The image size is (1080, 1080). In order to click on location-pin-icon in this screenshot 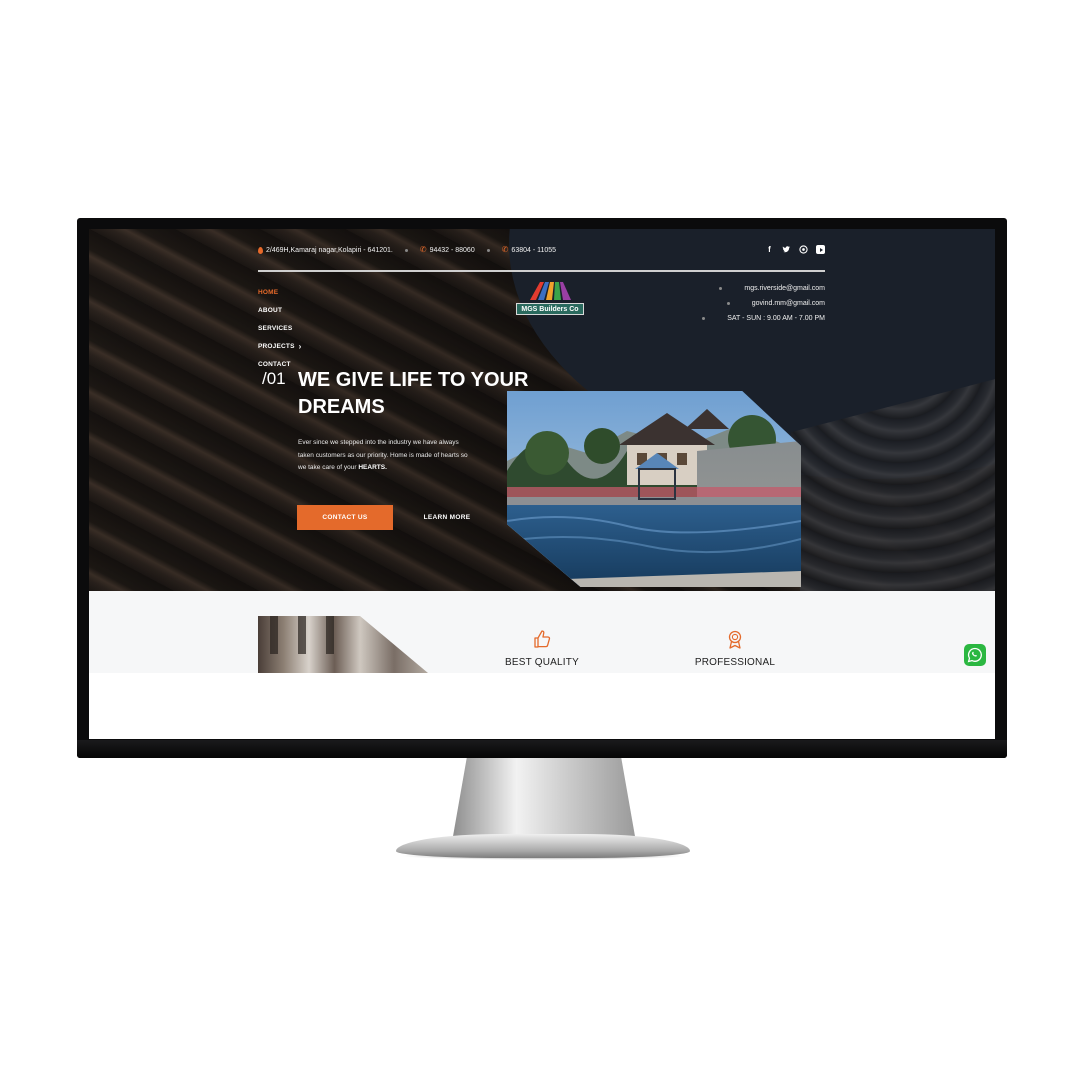, I will do `click(260, 250)`.